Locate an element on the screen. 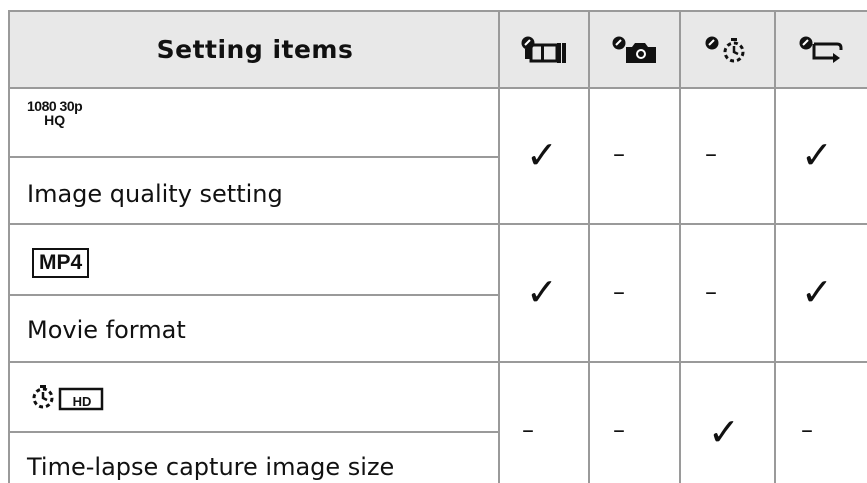 This screenshot has height=483, width=867. photo-mode-icon is located at coordinates (634, 49).